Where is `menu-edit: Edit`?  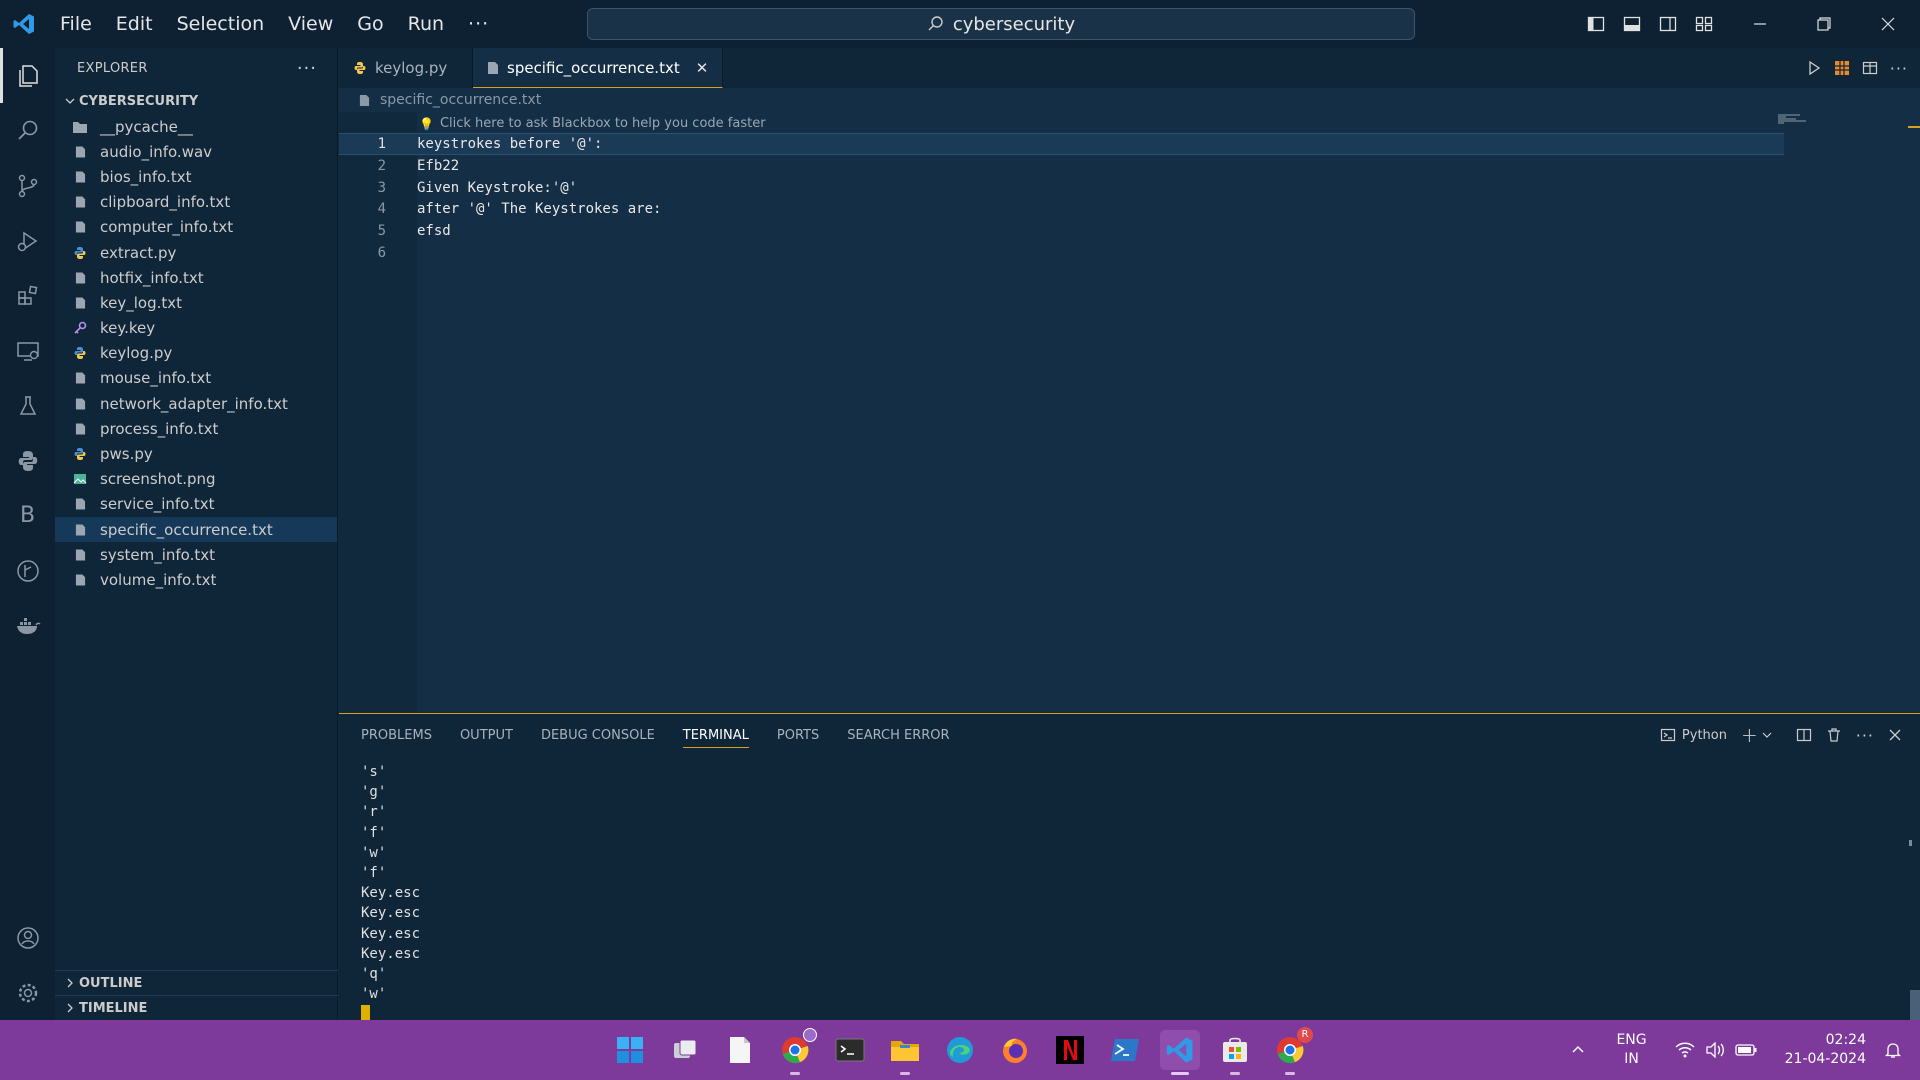 menu-edit: Edit is located at coordinates (134, 24).